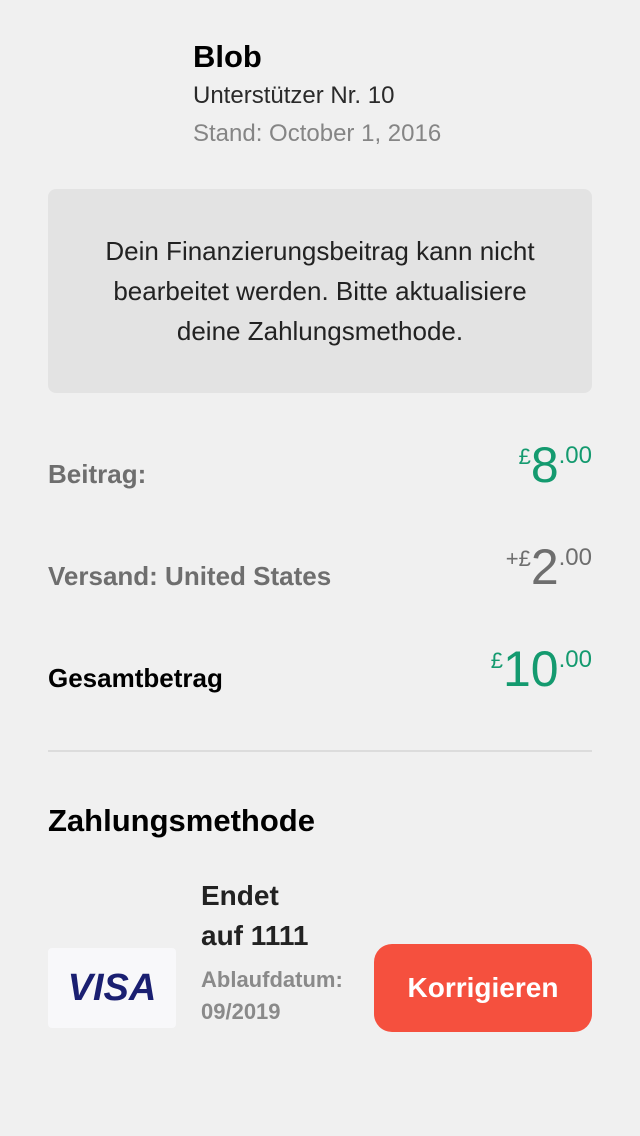  Describe the element at coordinates (272, 952) in the screenshot. I see `card-info: Endet auf 1111 Ablaufdatum: 09/2019` at that location.